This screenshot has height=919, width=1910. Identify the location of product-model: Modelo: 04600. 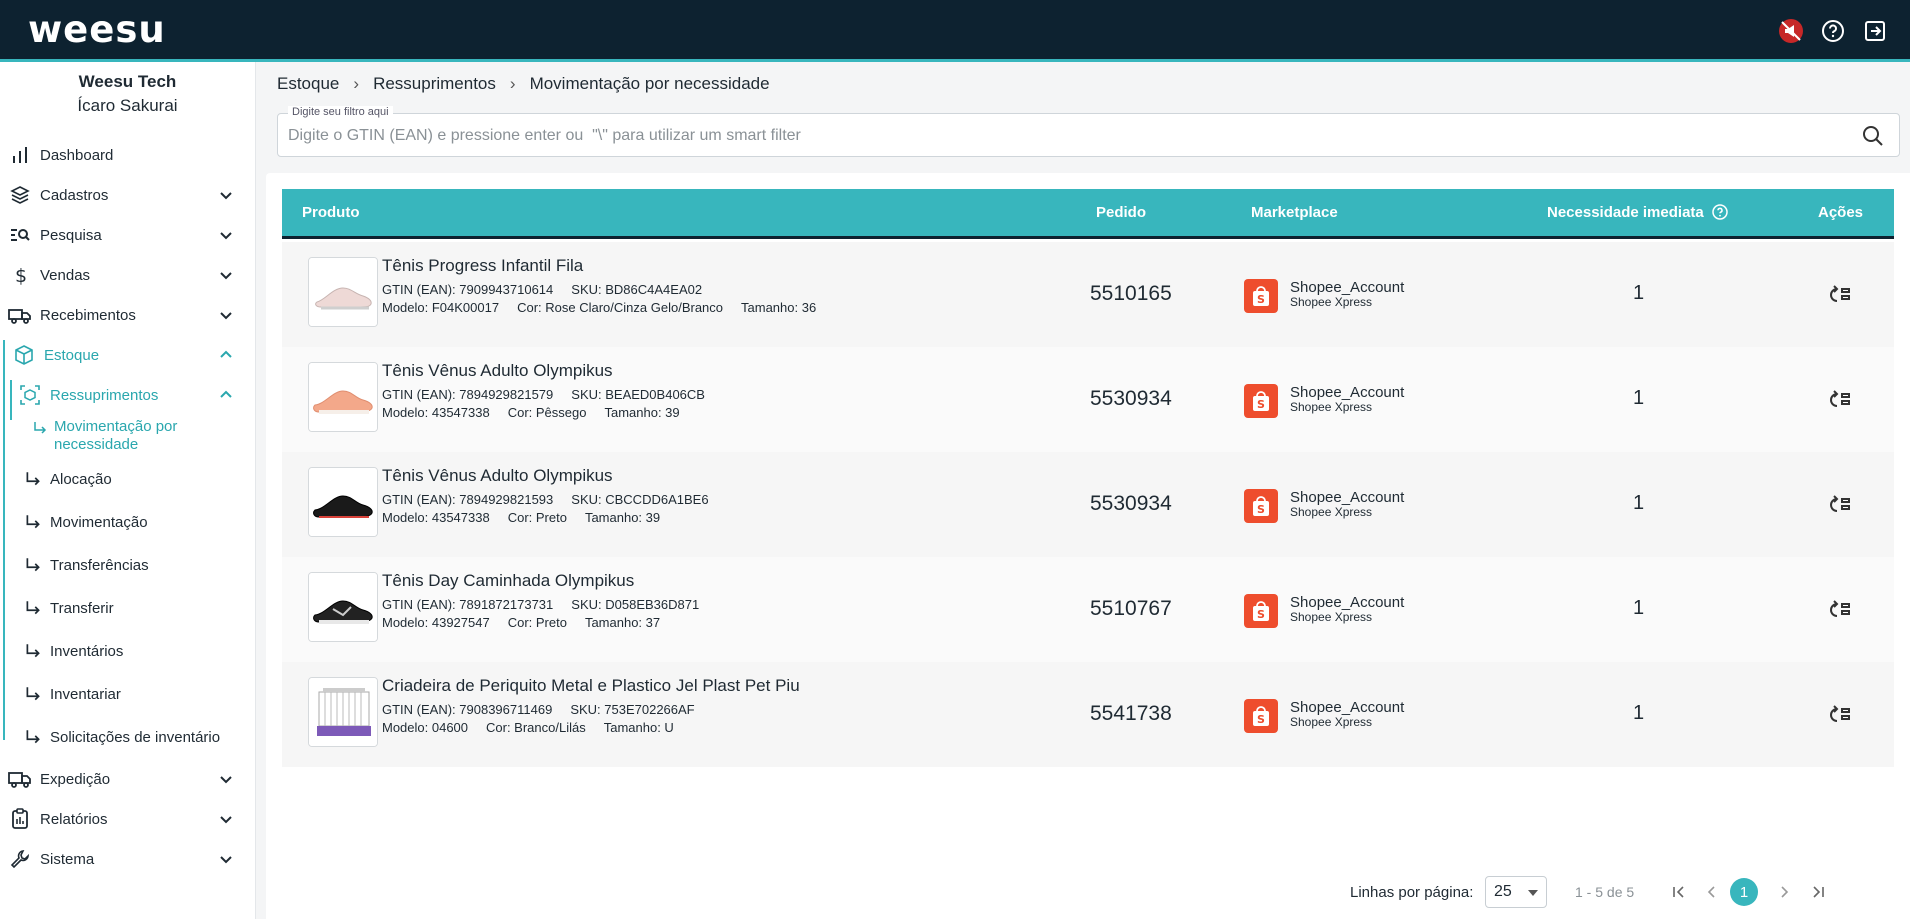
(425, 727).